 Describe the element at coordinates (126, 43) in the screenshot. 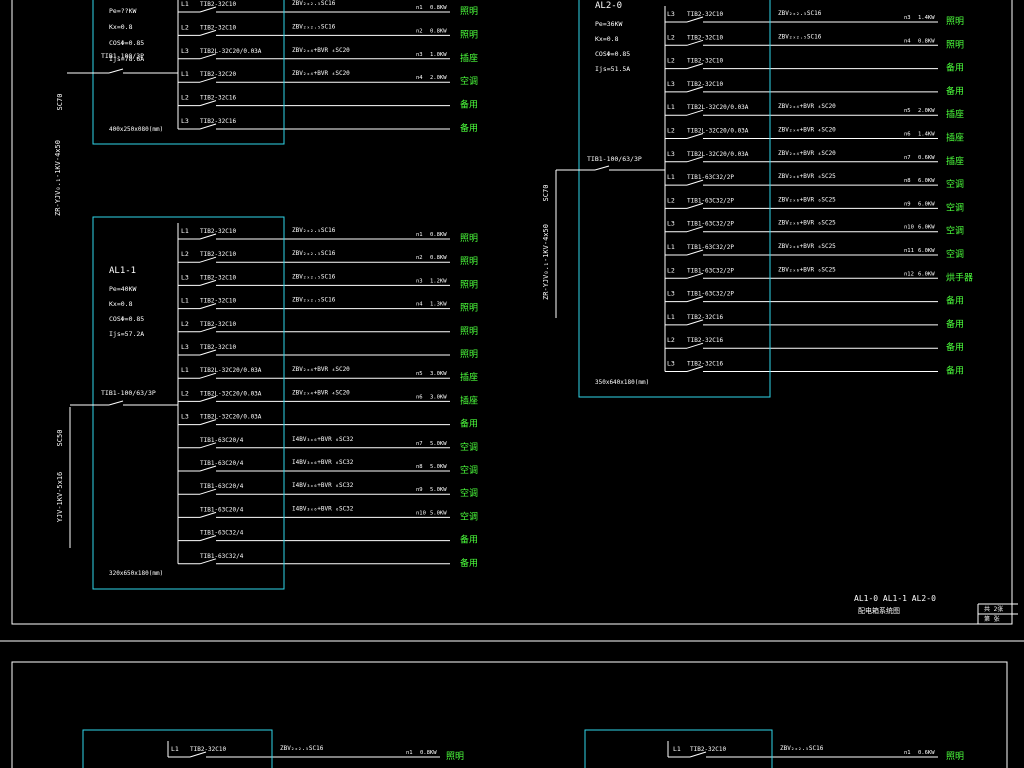

I see `panel-parameter: COSΦ=0.85` at that location.